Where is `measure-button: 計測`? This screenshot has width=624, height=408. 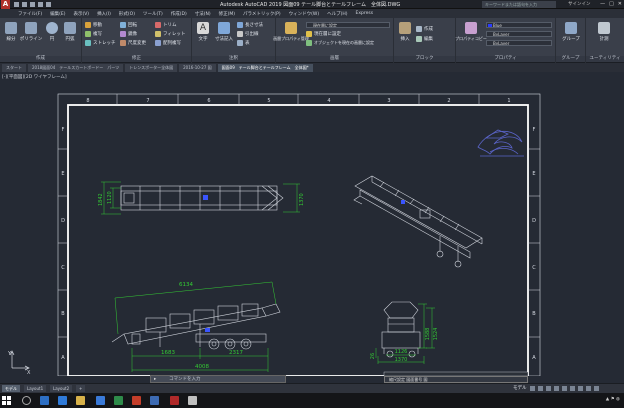 measure-button: 計測 is located at coordinates (604, 32).